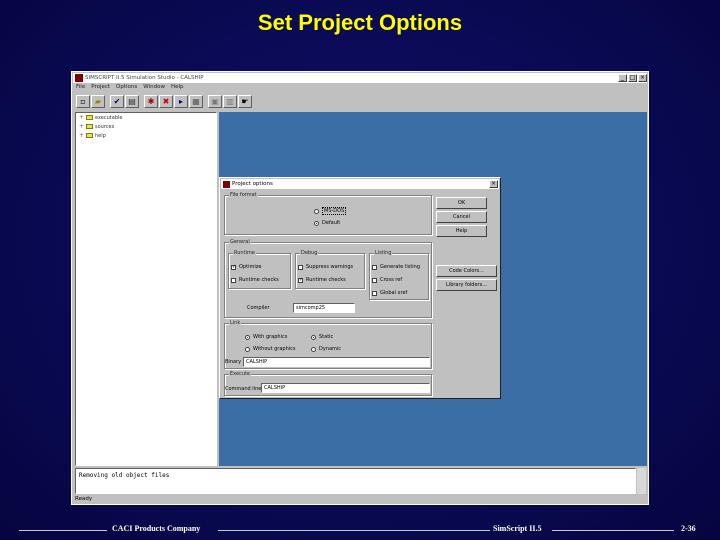 Image resolution: width=720 pixels, height=540 pixels. What do you see at coordinates (622, 78) in the screenshot?
I see `minimize-button: _` at bounding box center [622, 78].